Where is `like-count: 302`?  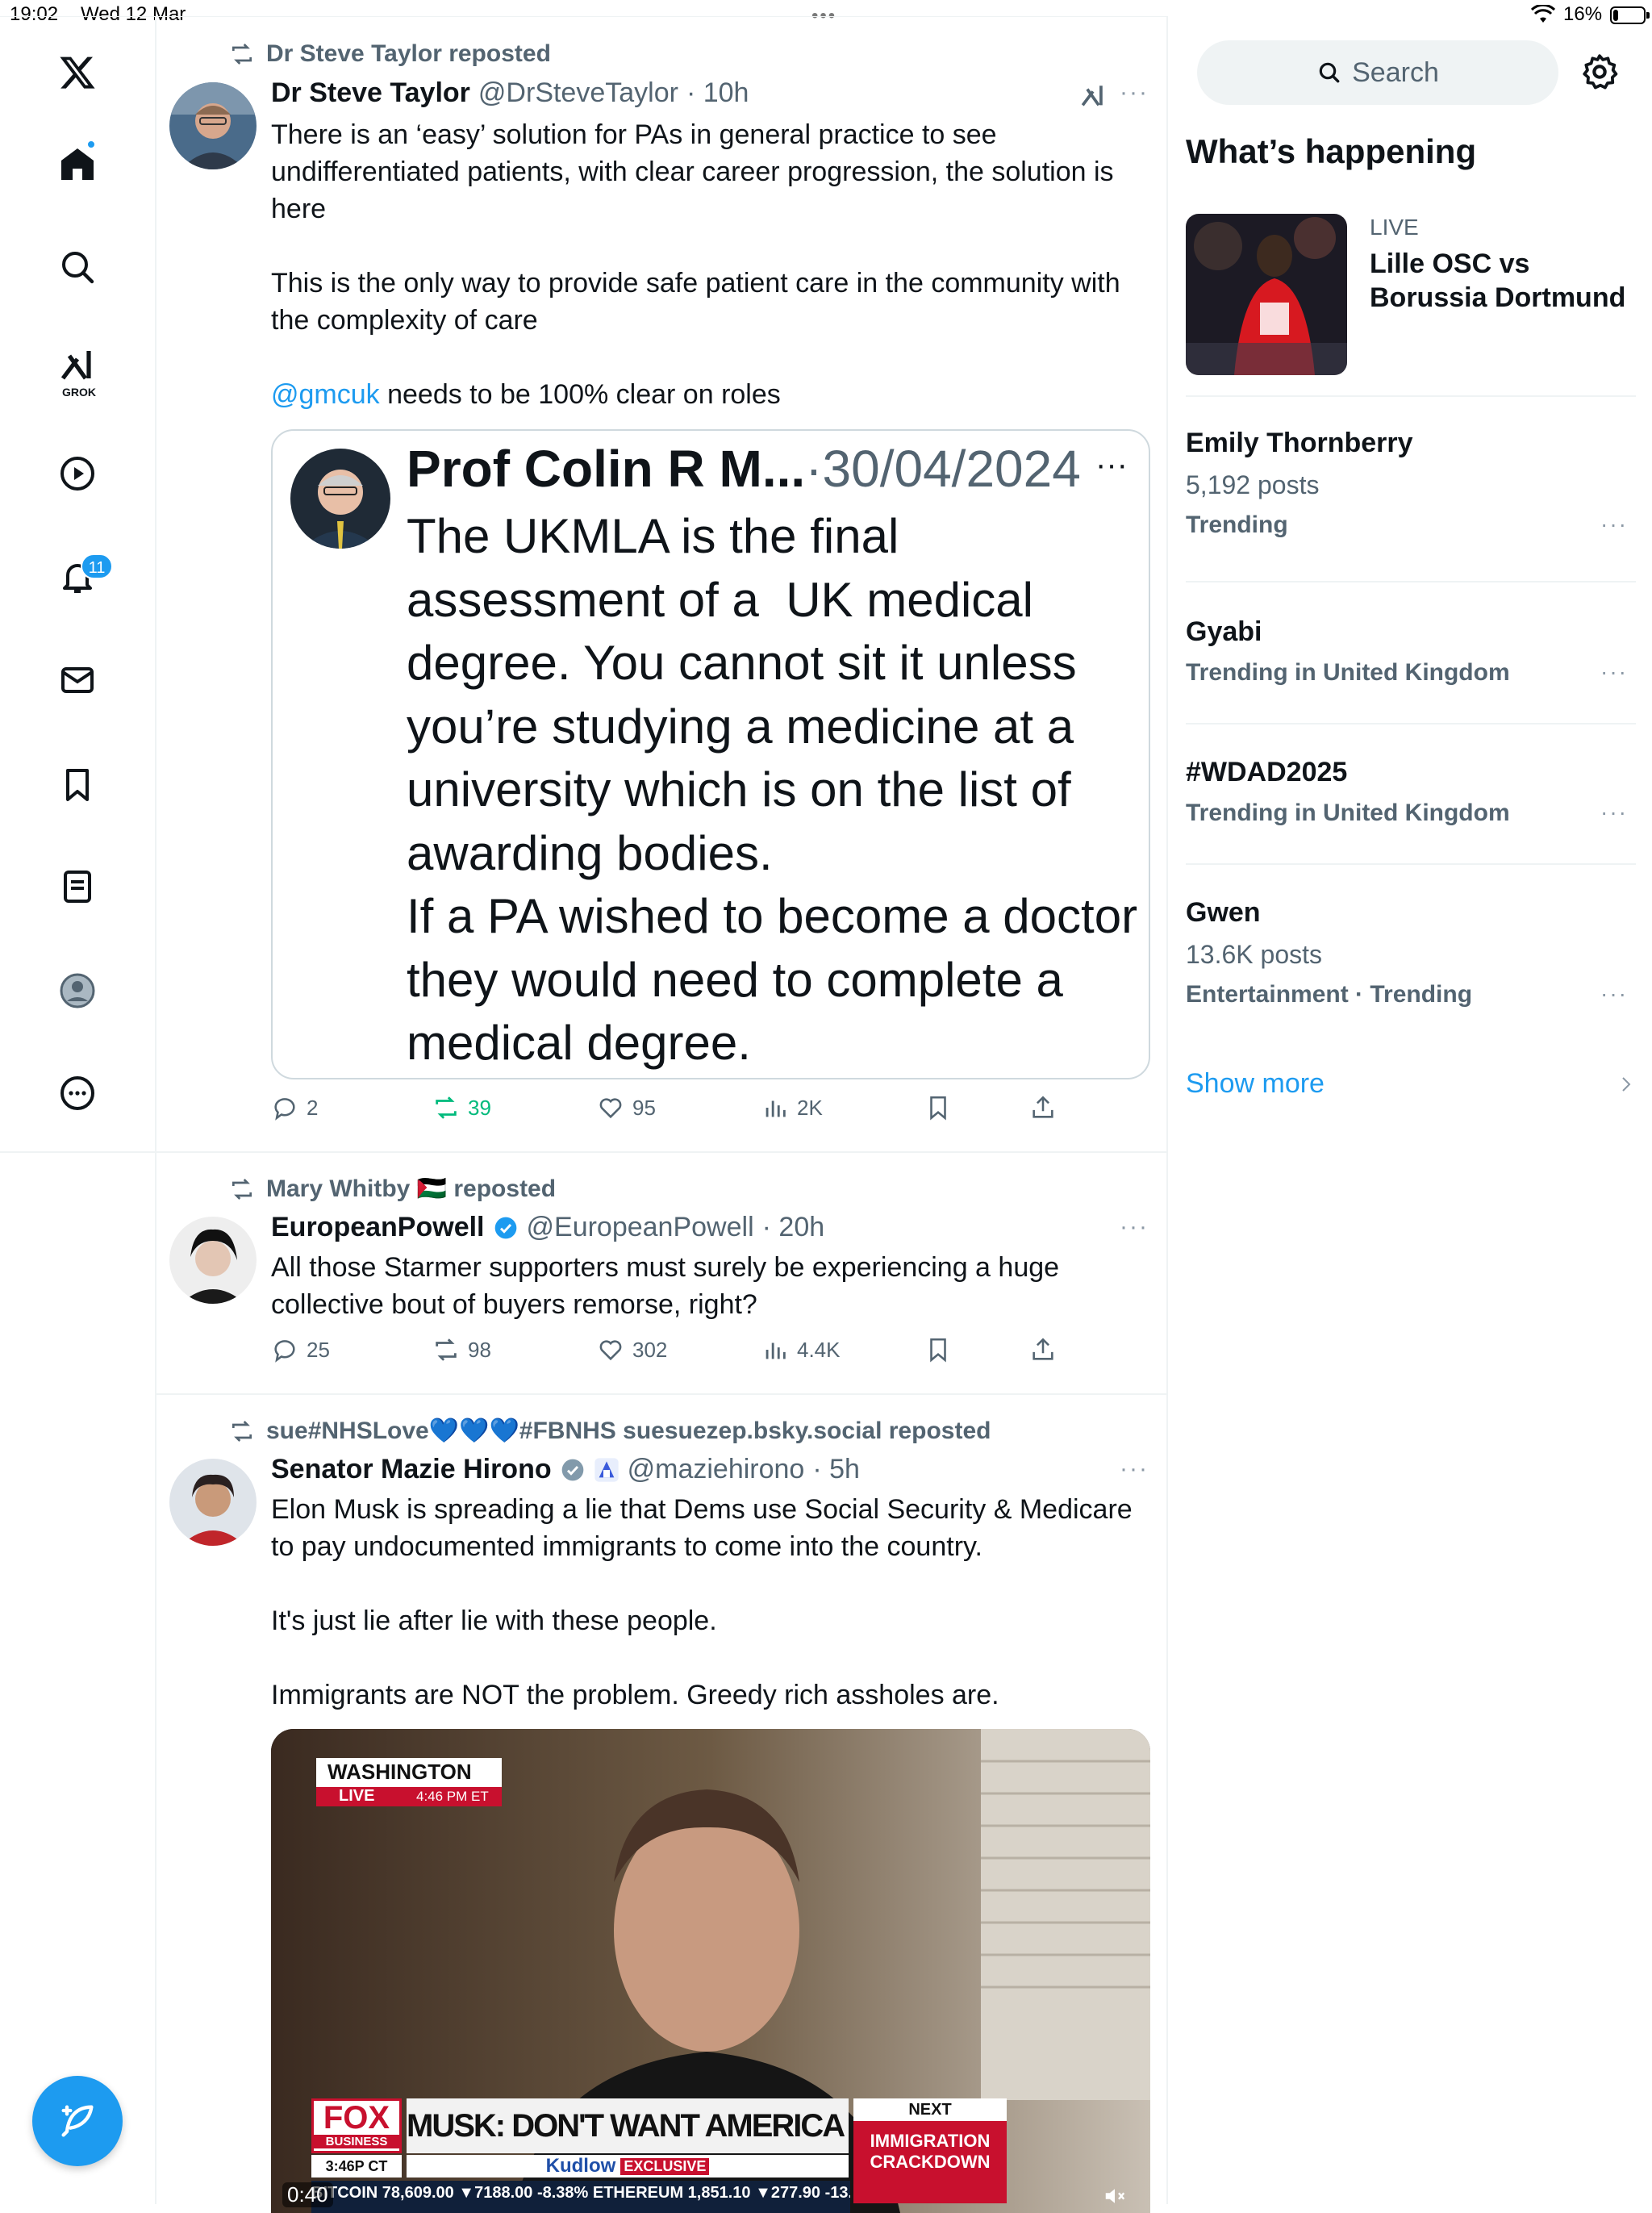 like-count: 302 is located at coordinates (650, 1349).